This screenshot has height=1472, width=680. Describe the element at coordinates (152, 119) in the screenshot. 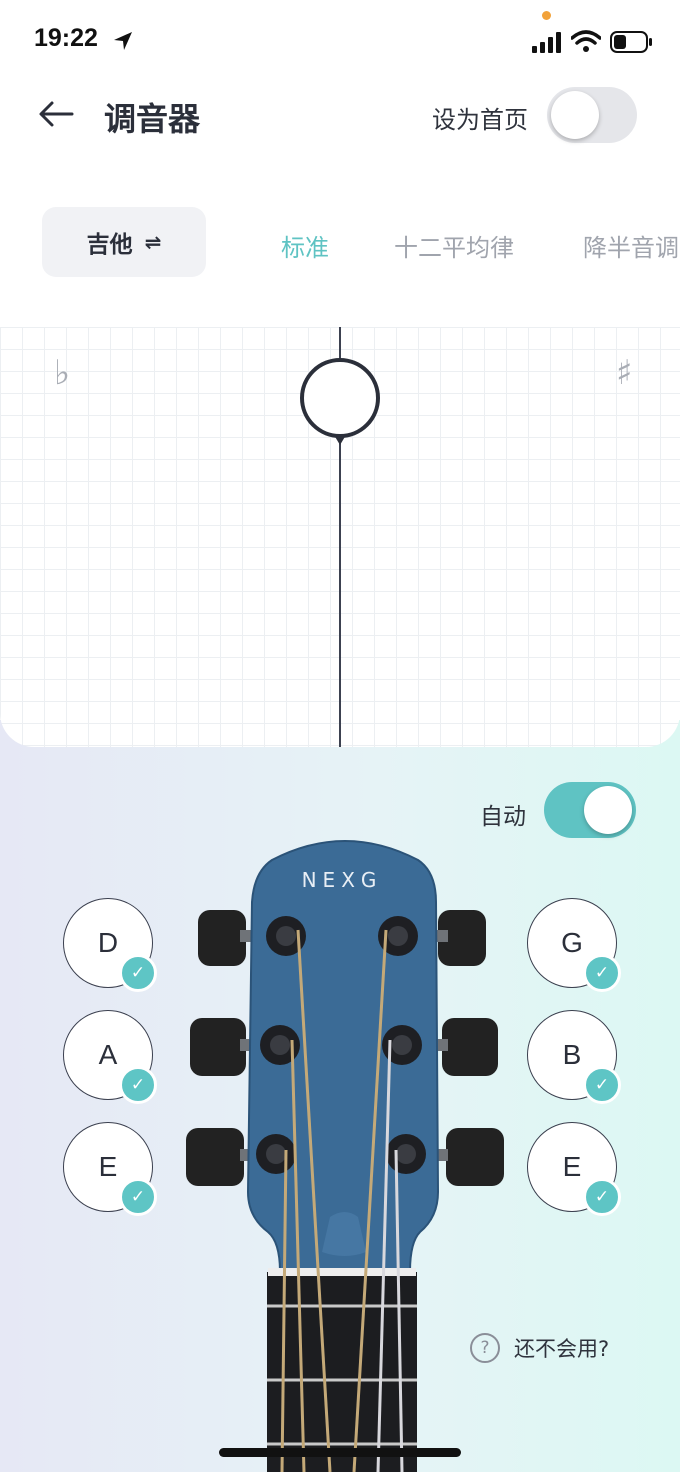

I see `page-title: 调音器` at that location.